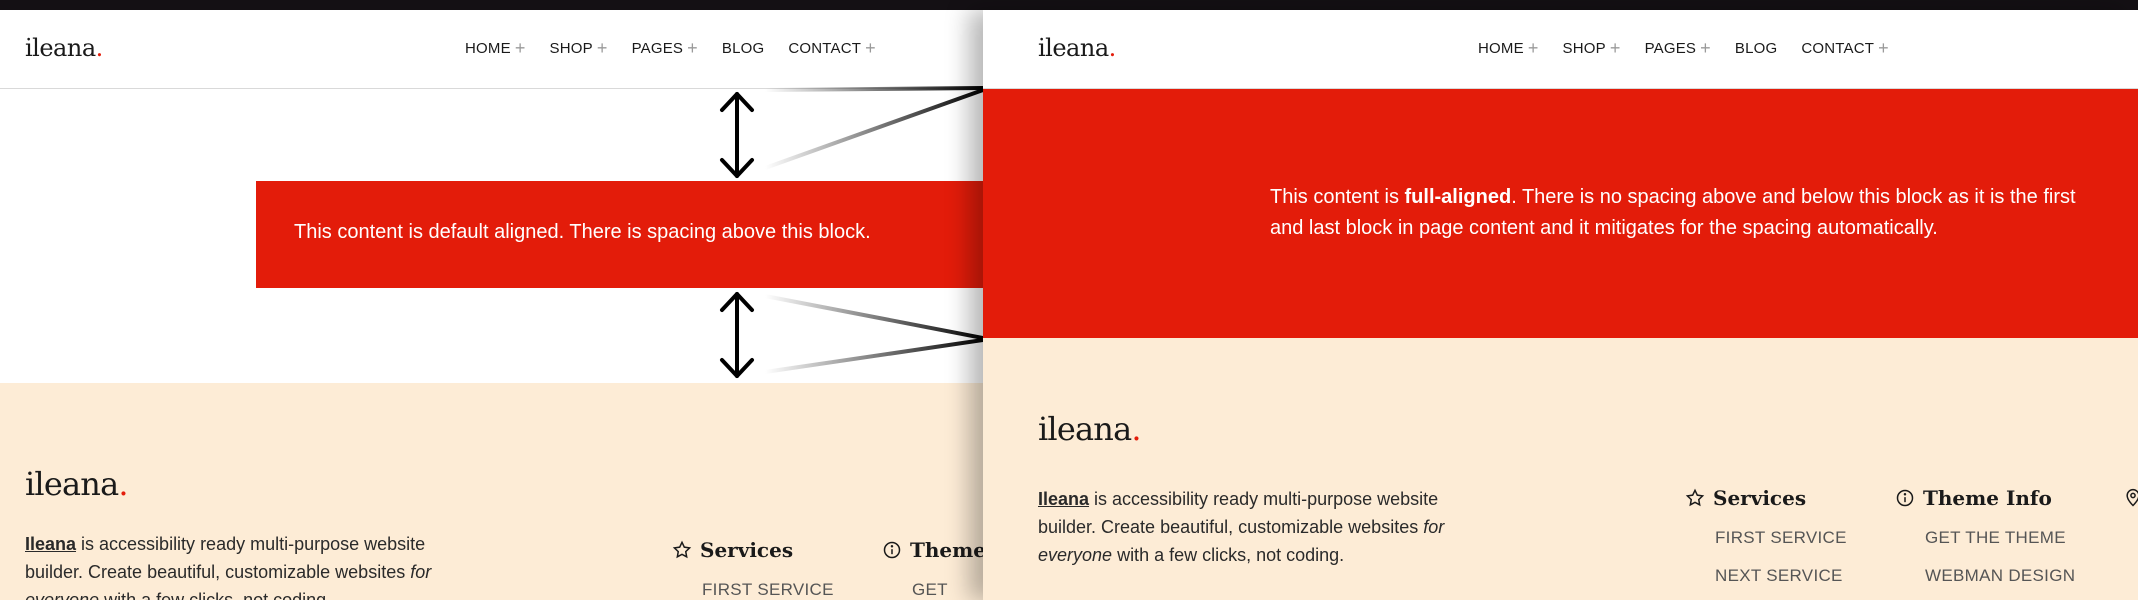 The image size is (2138, 600). I want to click on footer-theme-info-column: Theme Info GET THE THEME WEBMAN DESIGN, so click(1985, 536).